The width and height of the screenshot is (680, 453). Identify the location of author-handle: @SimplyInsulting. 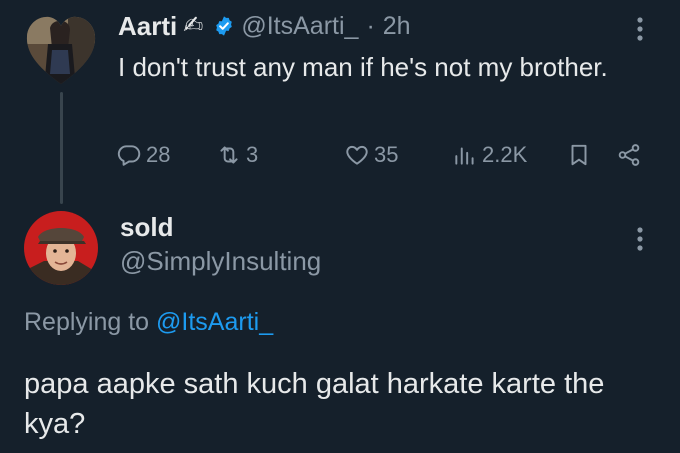
(220, 261).